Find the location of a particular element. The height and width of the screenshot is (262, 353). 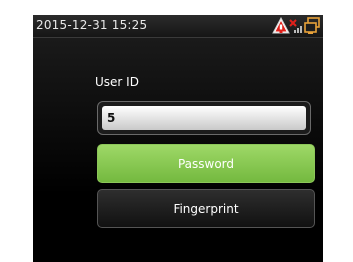

password-button: Password is located at coordinates (206, 163).